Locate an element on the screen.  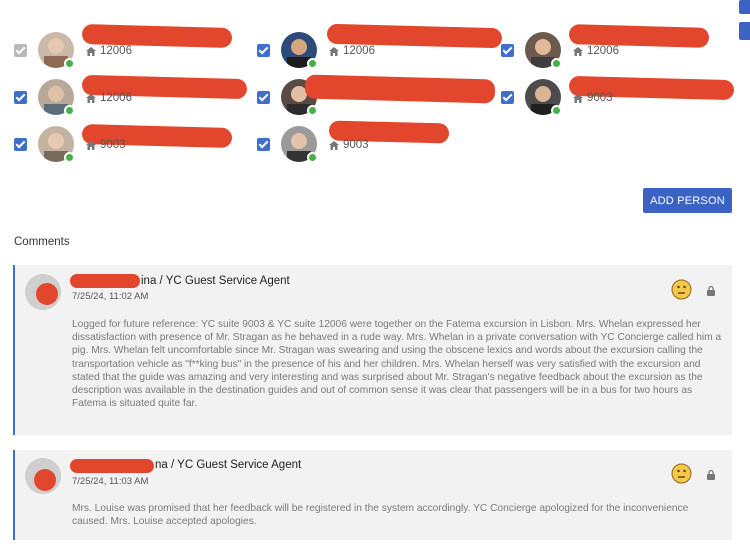
comments-heading: Comments is located at coordinates (42, 242).